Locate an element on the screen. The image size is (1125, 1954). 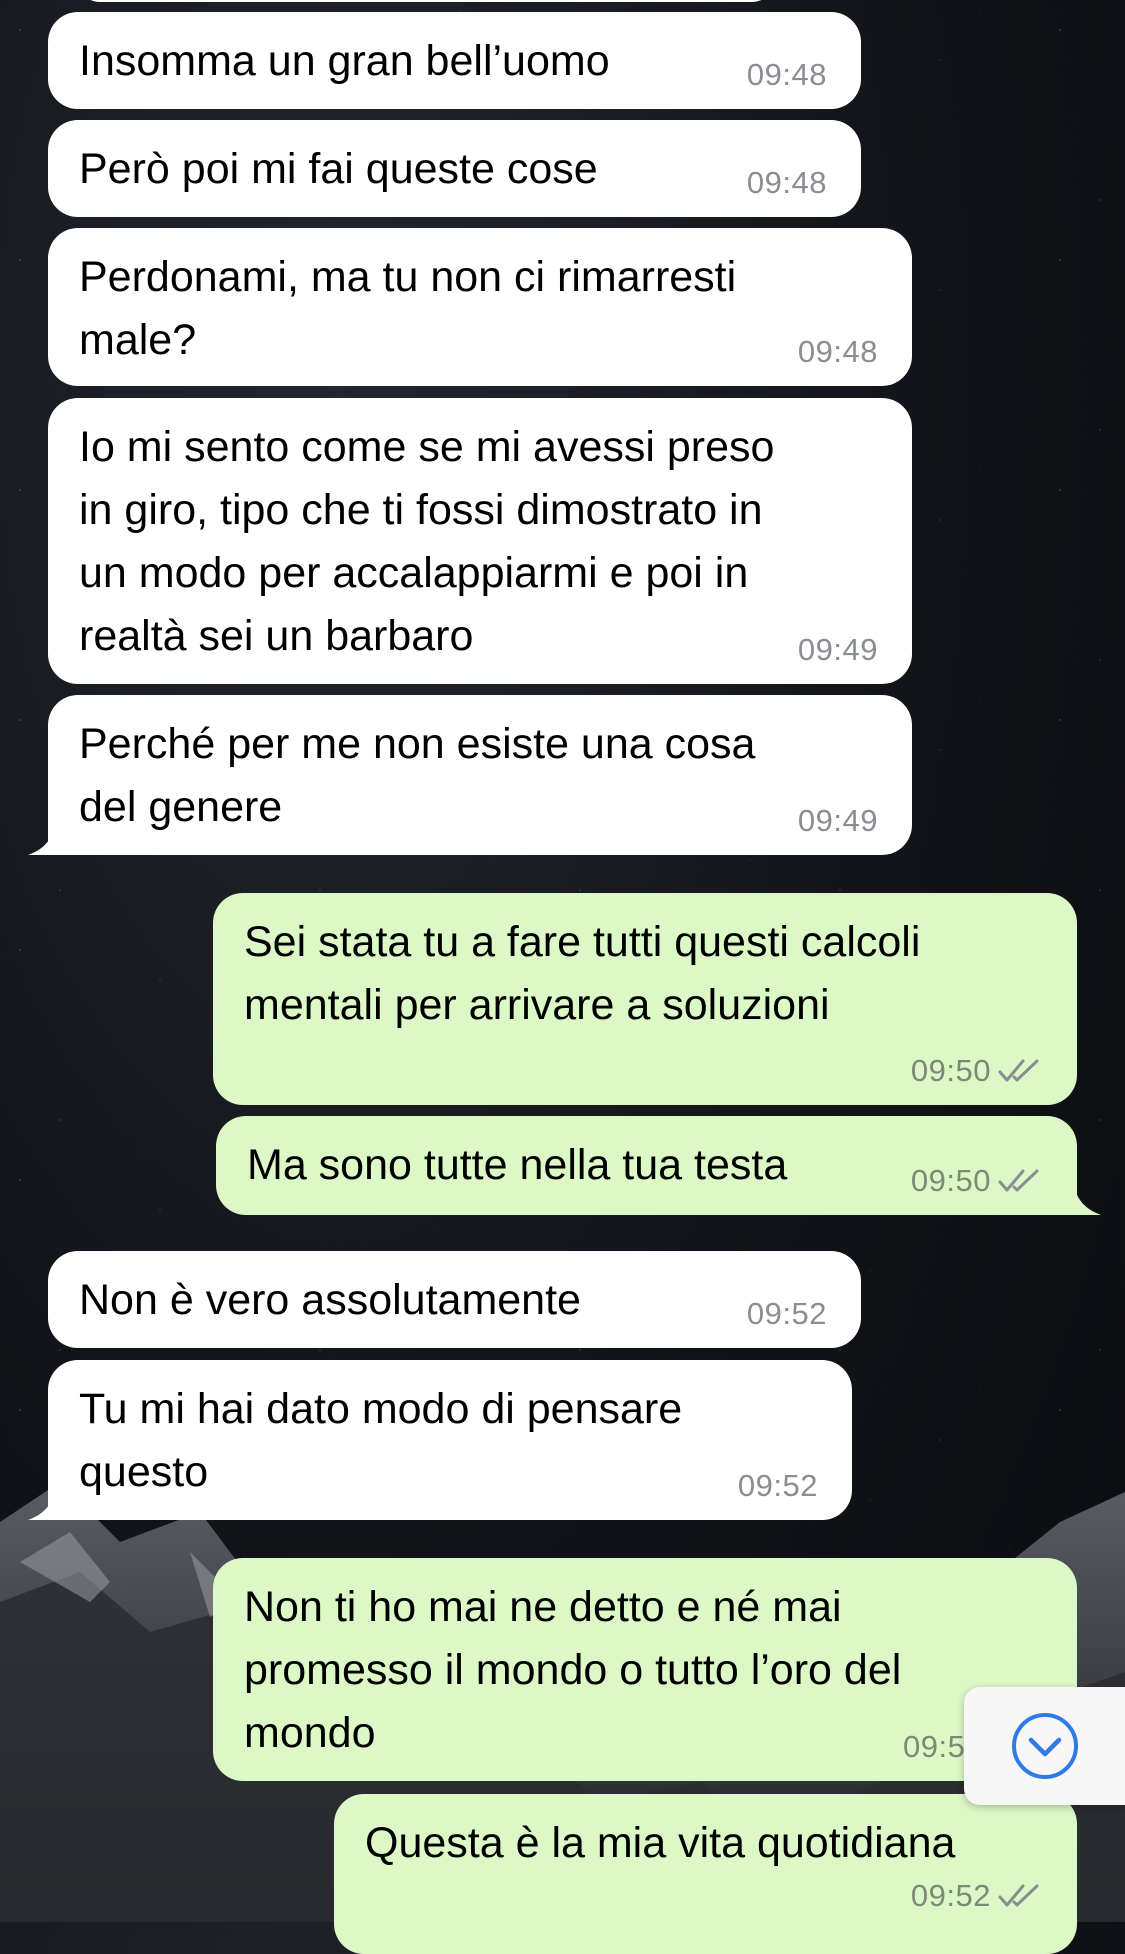
message-text: Questa è la mia vita quotidiana is located at coordinates (660, 1843).